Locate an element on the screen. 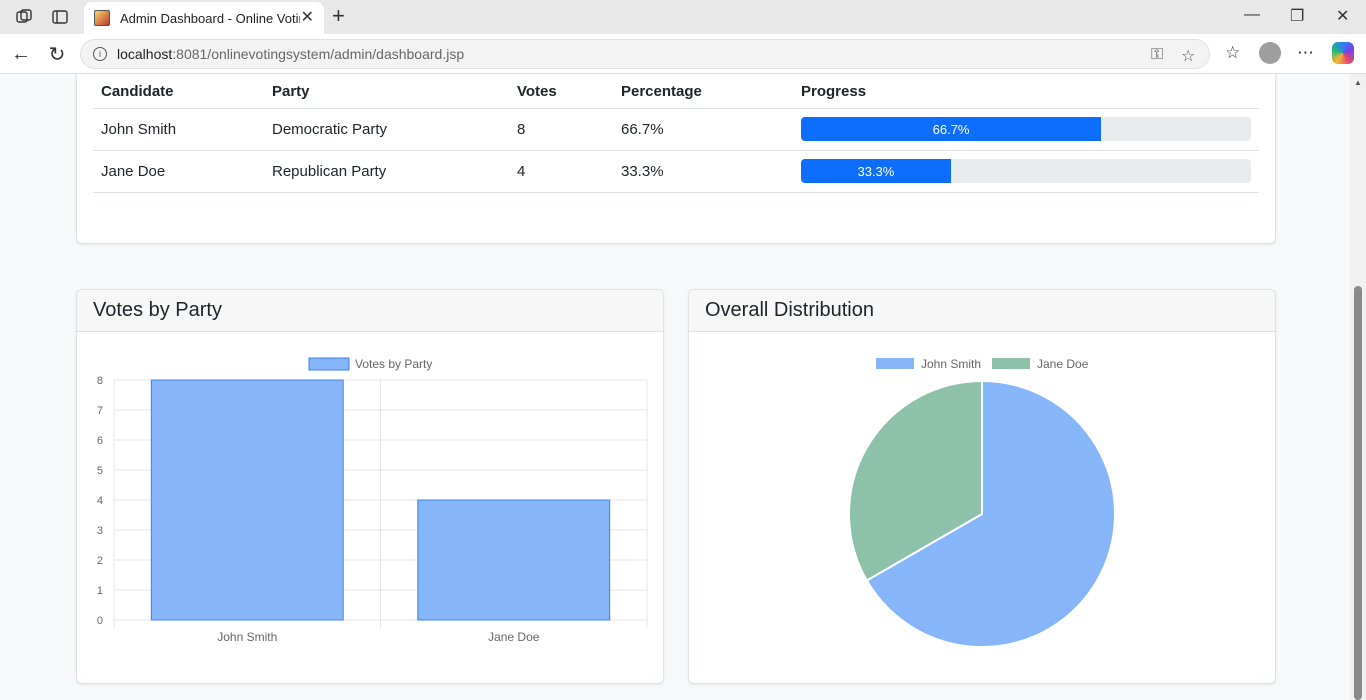 The width and height of the screenshot is (1366, 700). tab-title: Admin Dashboard - Online Voting is located at coordinates (210, 18).